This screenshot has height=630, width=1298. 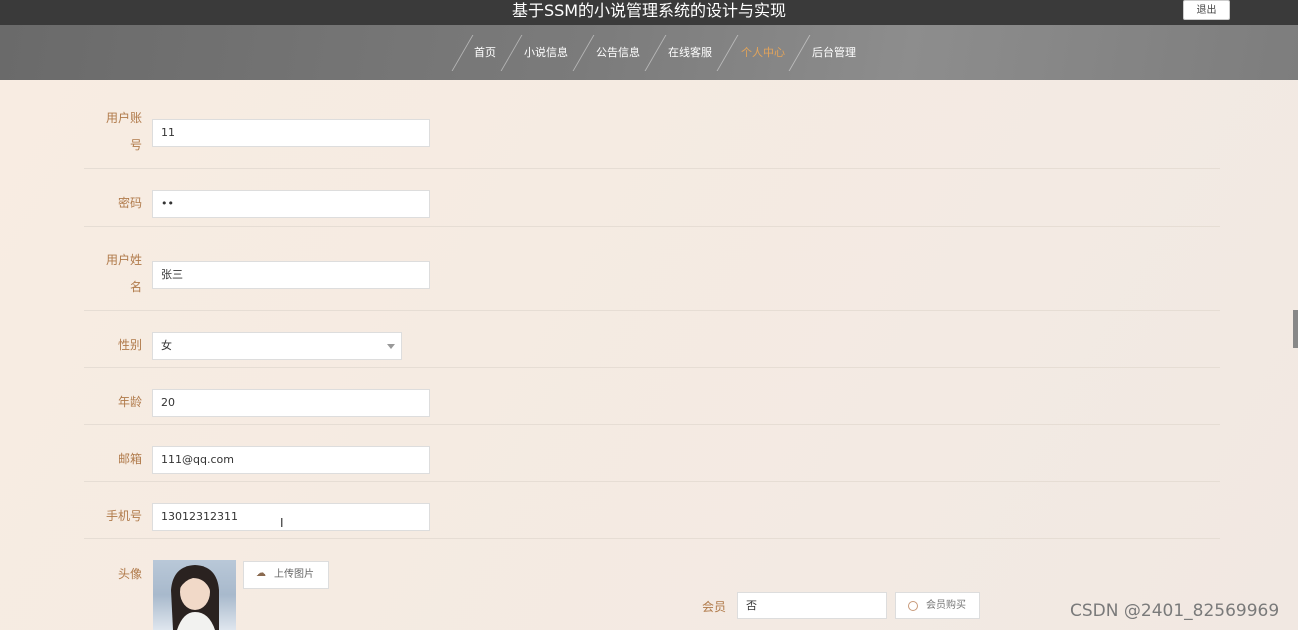 I want to click on main-nav: 首页 小说信息 公告信息 在线客服 个人中心 后台管理, so click(x=649, y=52).